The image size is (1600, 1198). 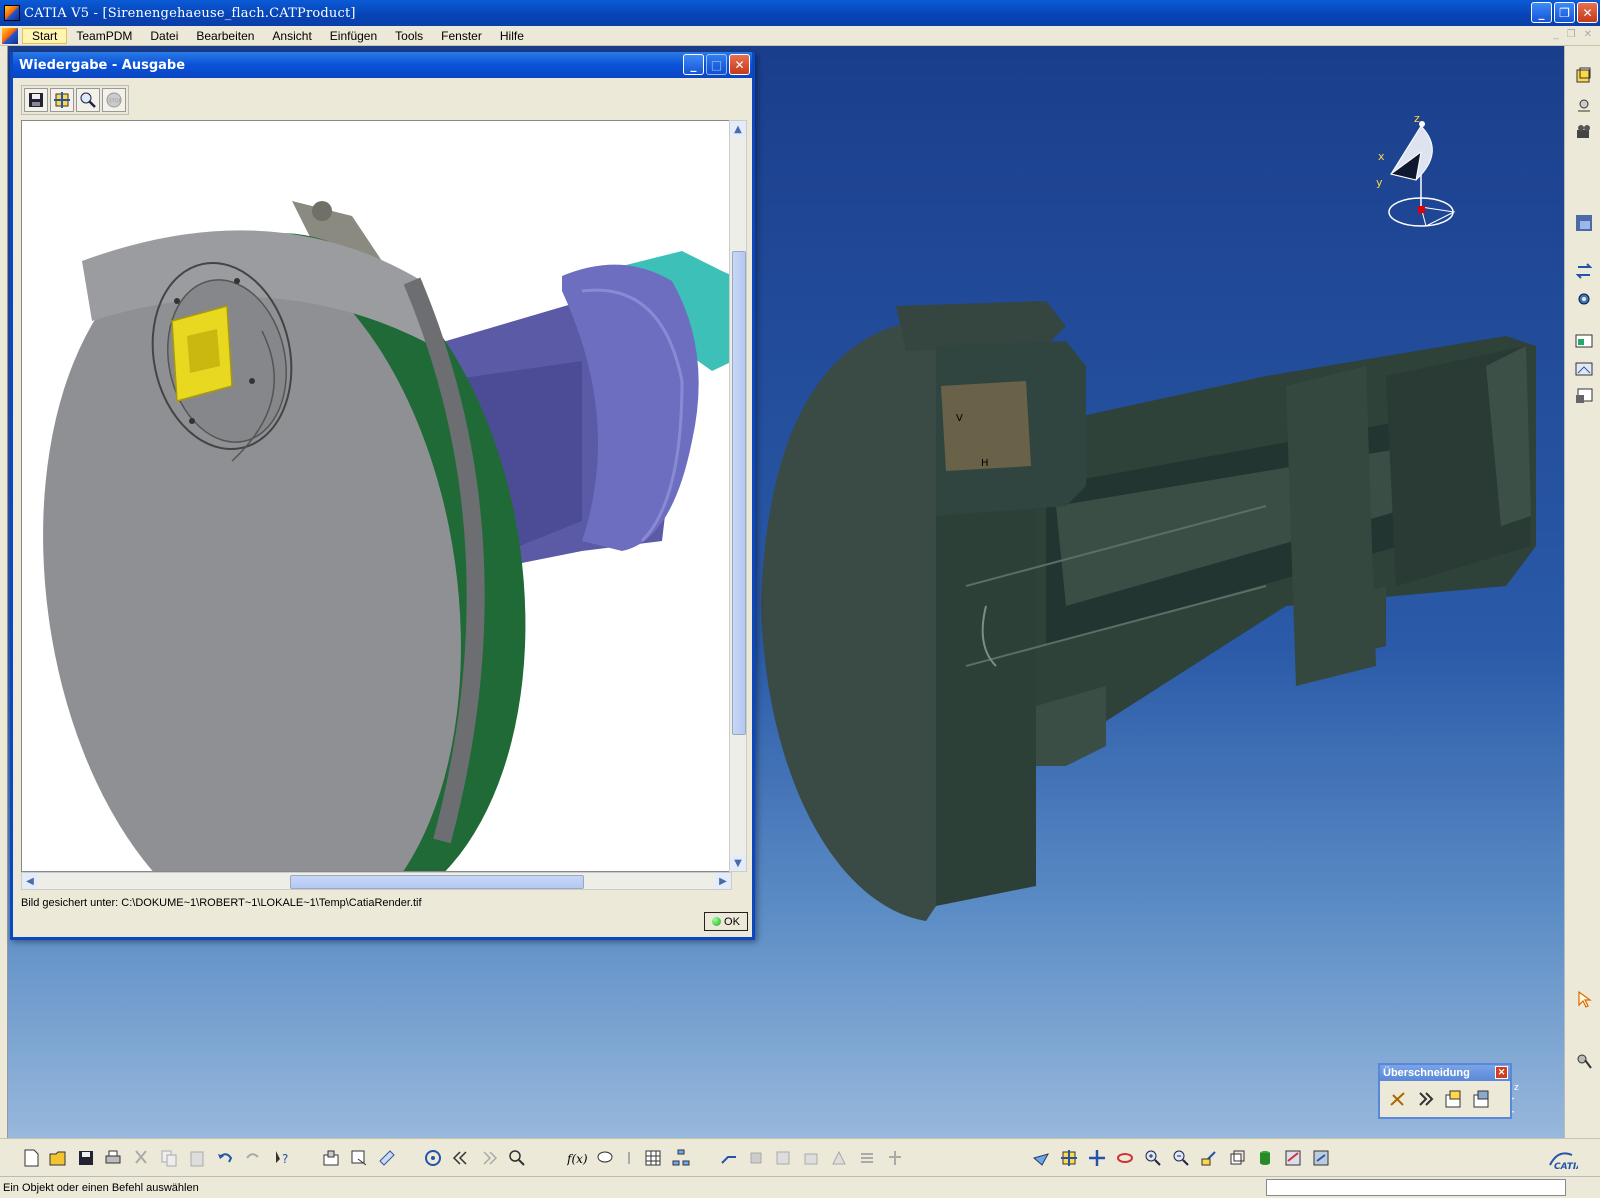 What do you see at coordinates (1566, 1166) in the screenshot?
I see `svg-text: CATIA` at bounding box center [1566, 1166].